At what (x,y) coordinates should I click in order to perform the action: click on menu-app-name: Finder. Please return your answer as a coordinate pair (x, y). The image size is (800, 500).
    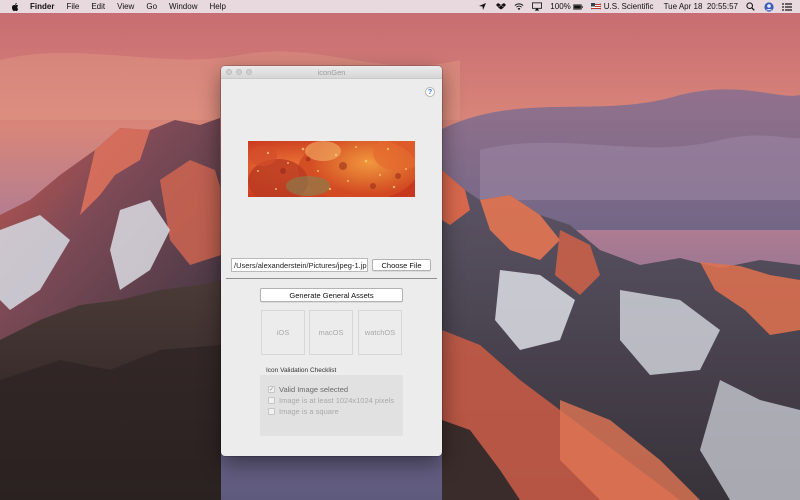
    Looking at the image, I should click on (45, 6).